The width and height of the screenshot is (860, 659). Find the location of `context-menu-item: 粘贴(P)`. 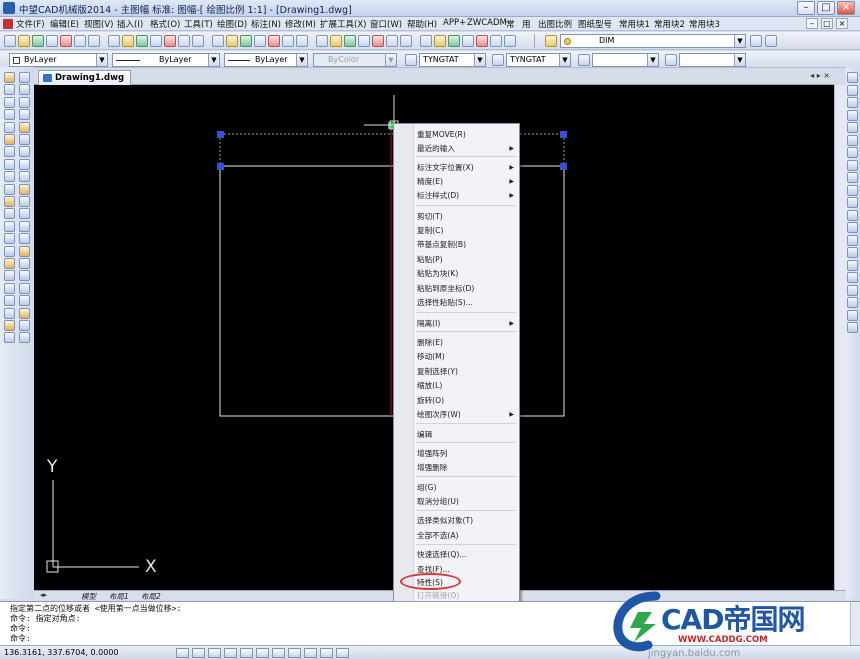

context-menu-item: 粘贴(P) is located at coordinates (467, 260).